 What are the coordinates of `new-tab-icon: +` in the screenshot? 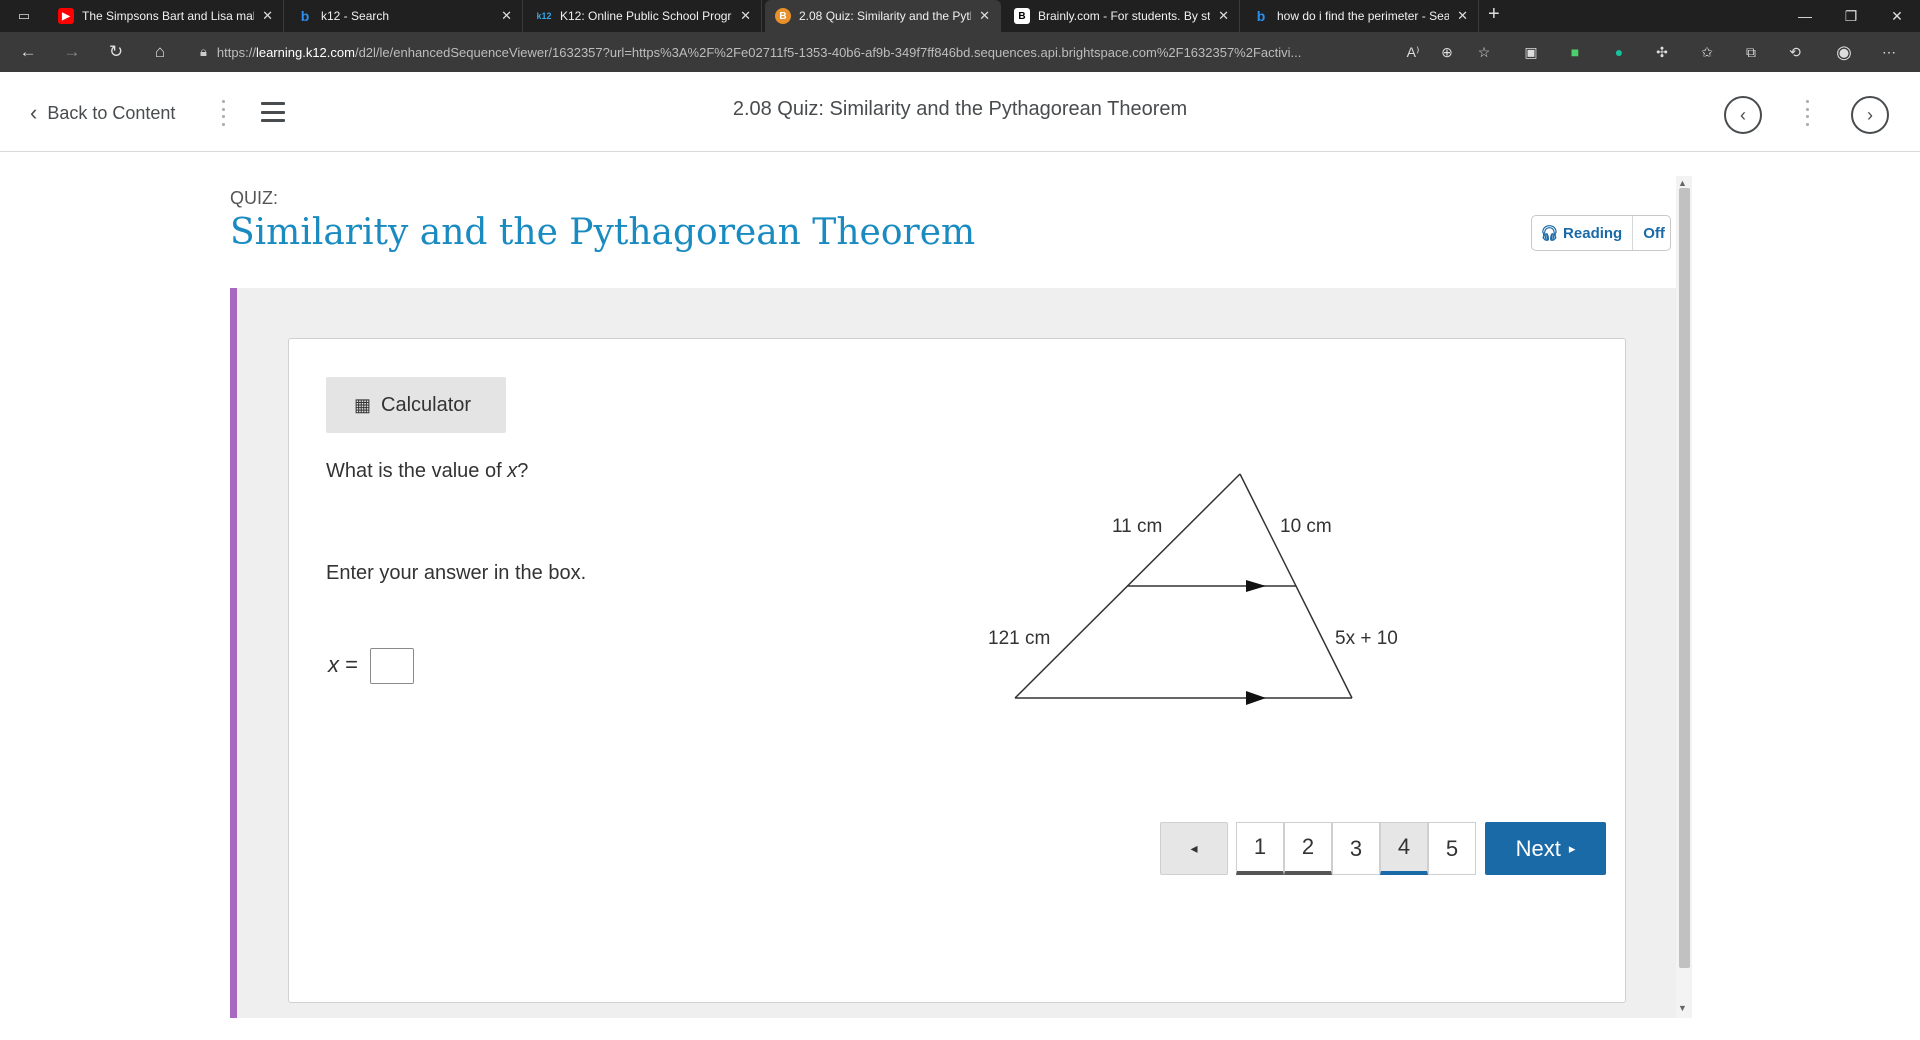 It's located at (1494, 14).